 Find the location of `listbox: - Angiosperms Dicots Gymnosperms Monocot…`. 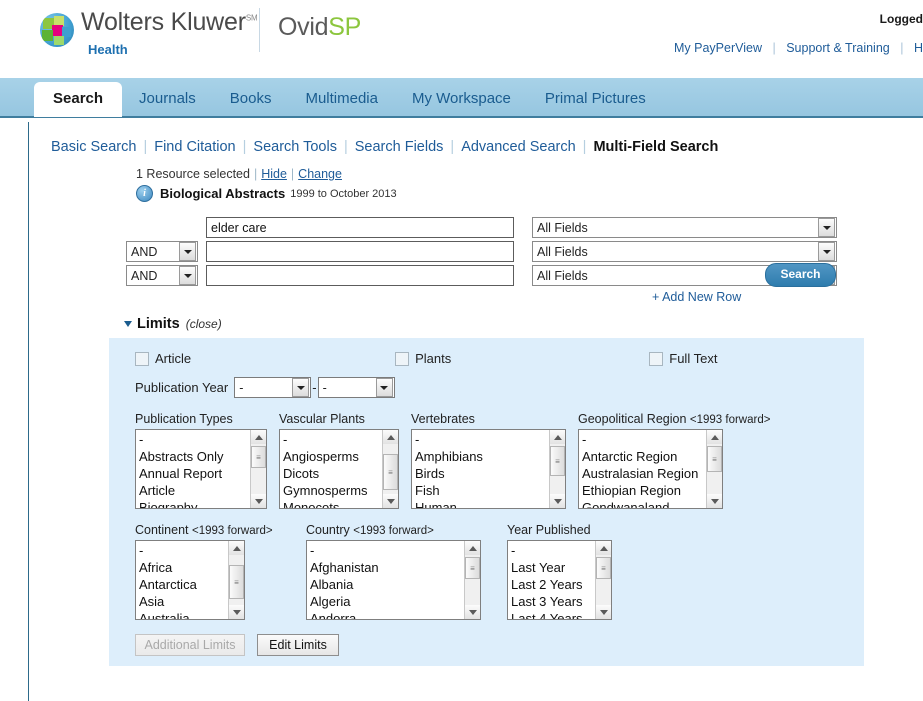

listbox: - Angiosperms Dicots Gymnosperms Monocot… is located at coordinates (339, 469).